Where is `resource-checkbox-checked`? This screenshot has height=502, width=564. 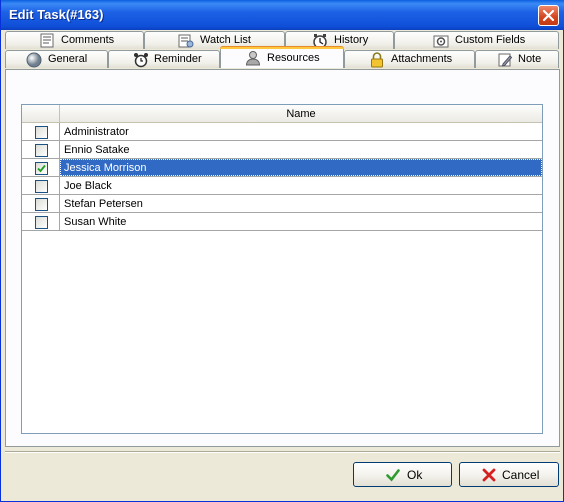 resource-checkbox-checked is located at coordinates (41, 168).